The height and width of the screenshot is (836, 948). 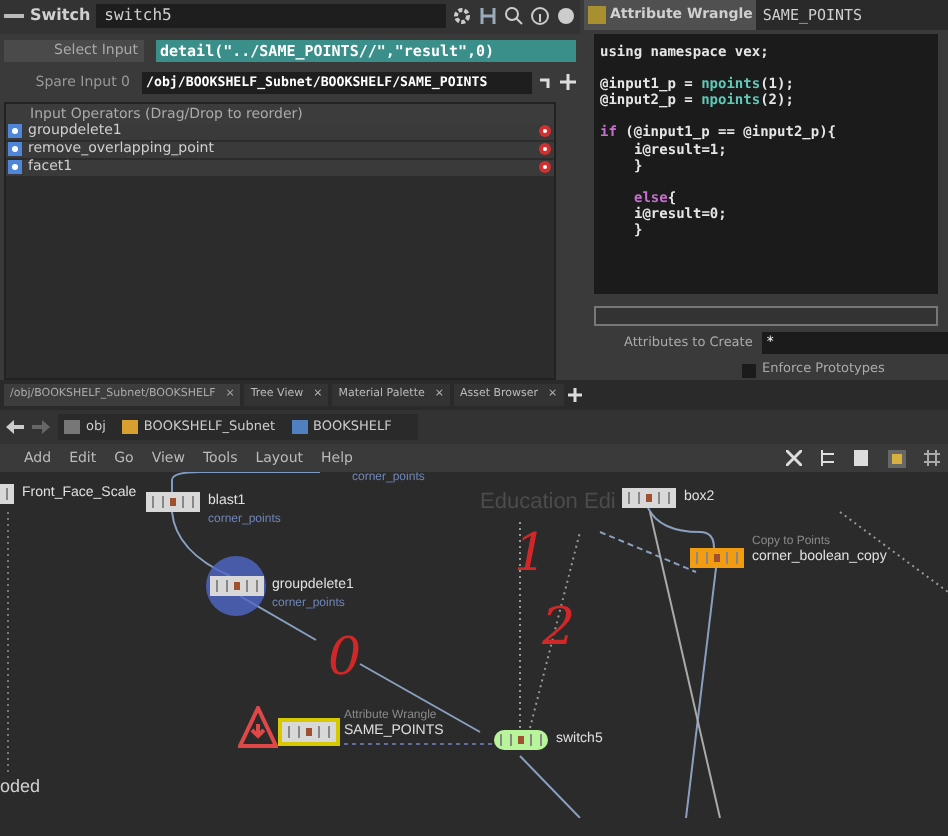 What do you see at coordinates (559, 628) in the screenshot?
I see `handwritten-number: 2` at bounding box center [559, 628].